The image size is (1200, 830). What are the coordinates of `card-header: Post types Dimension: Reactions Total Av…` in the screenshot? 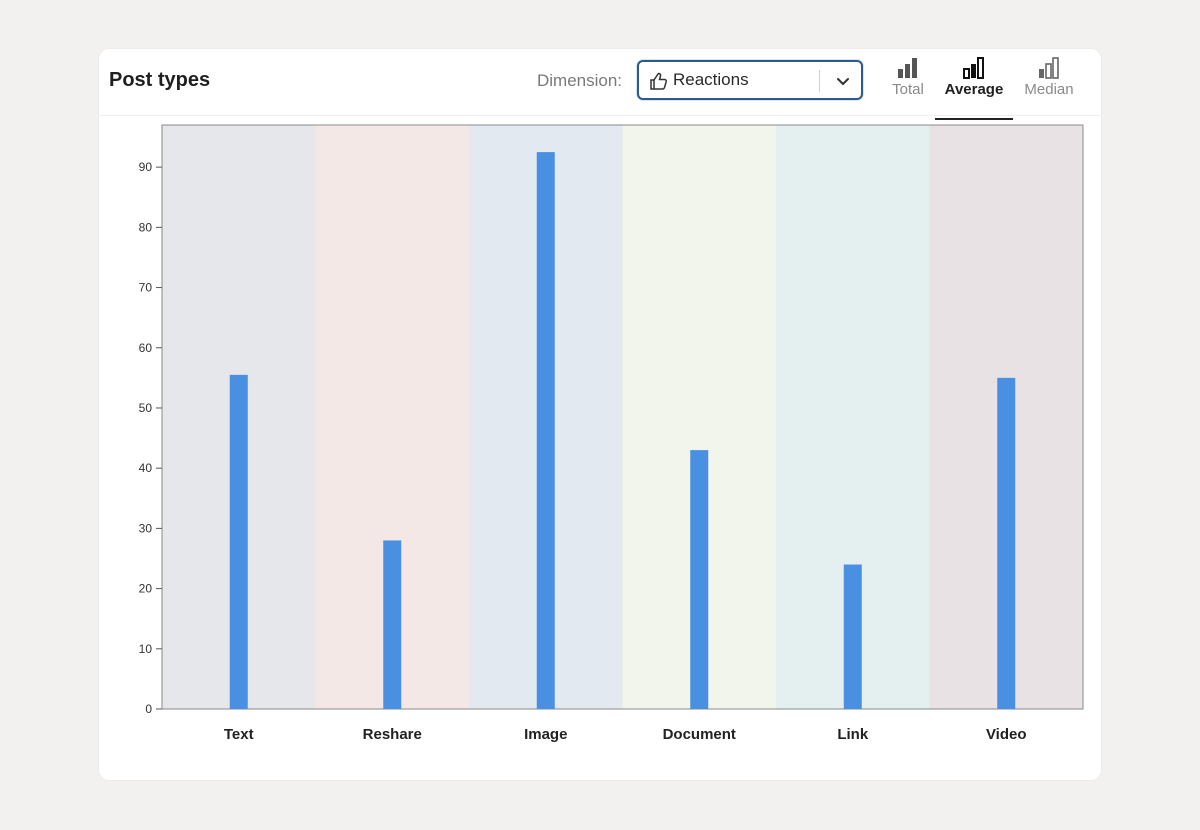 It's located at (600, 84).